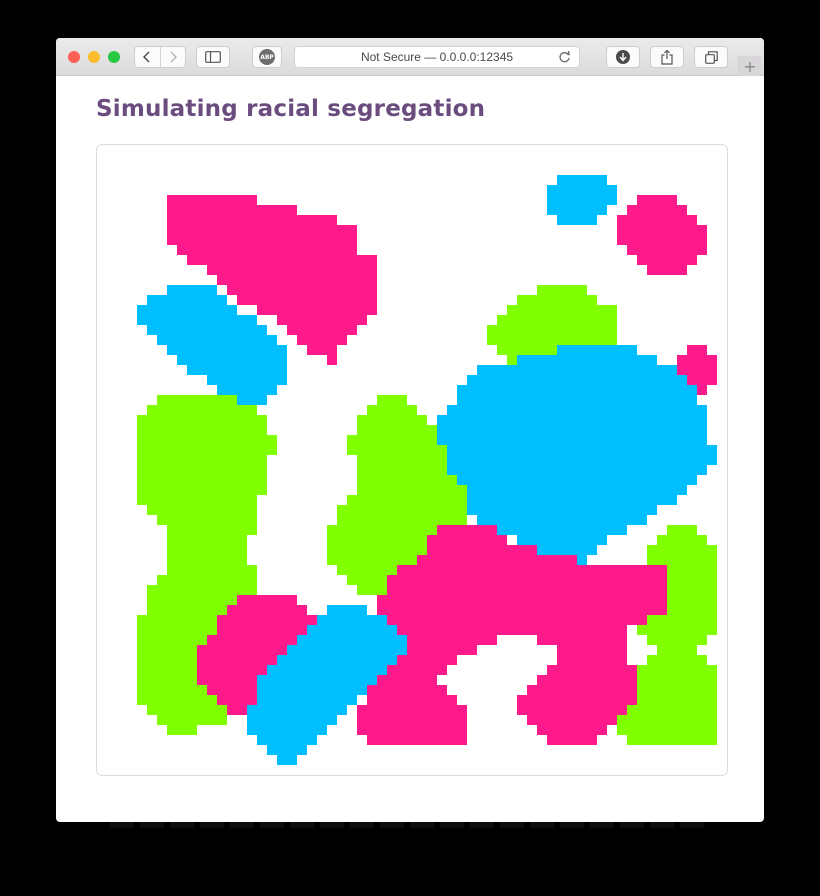 The height and width of the screenshot is (896, 820). What do you see at coordinates (213, 57) in the screenshot?
I see `sidebar-button` at bounding box center [213, 57].